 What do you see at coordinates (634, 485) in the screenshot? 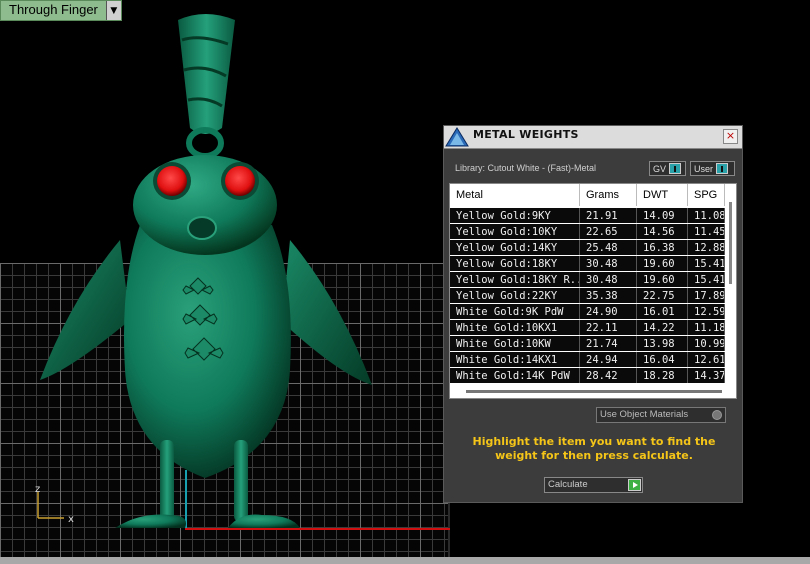
I see `play-arrow-icon` at bounding box center [634, 485].